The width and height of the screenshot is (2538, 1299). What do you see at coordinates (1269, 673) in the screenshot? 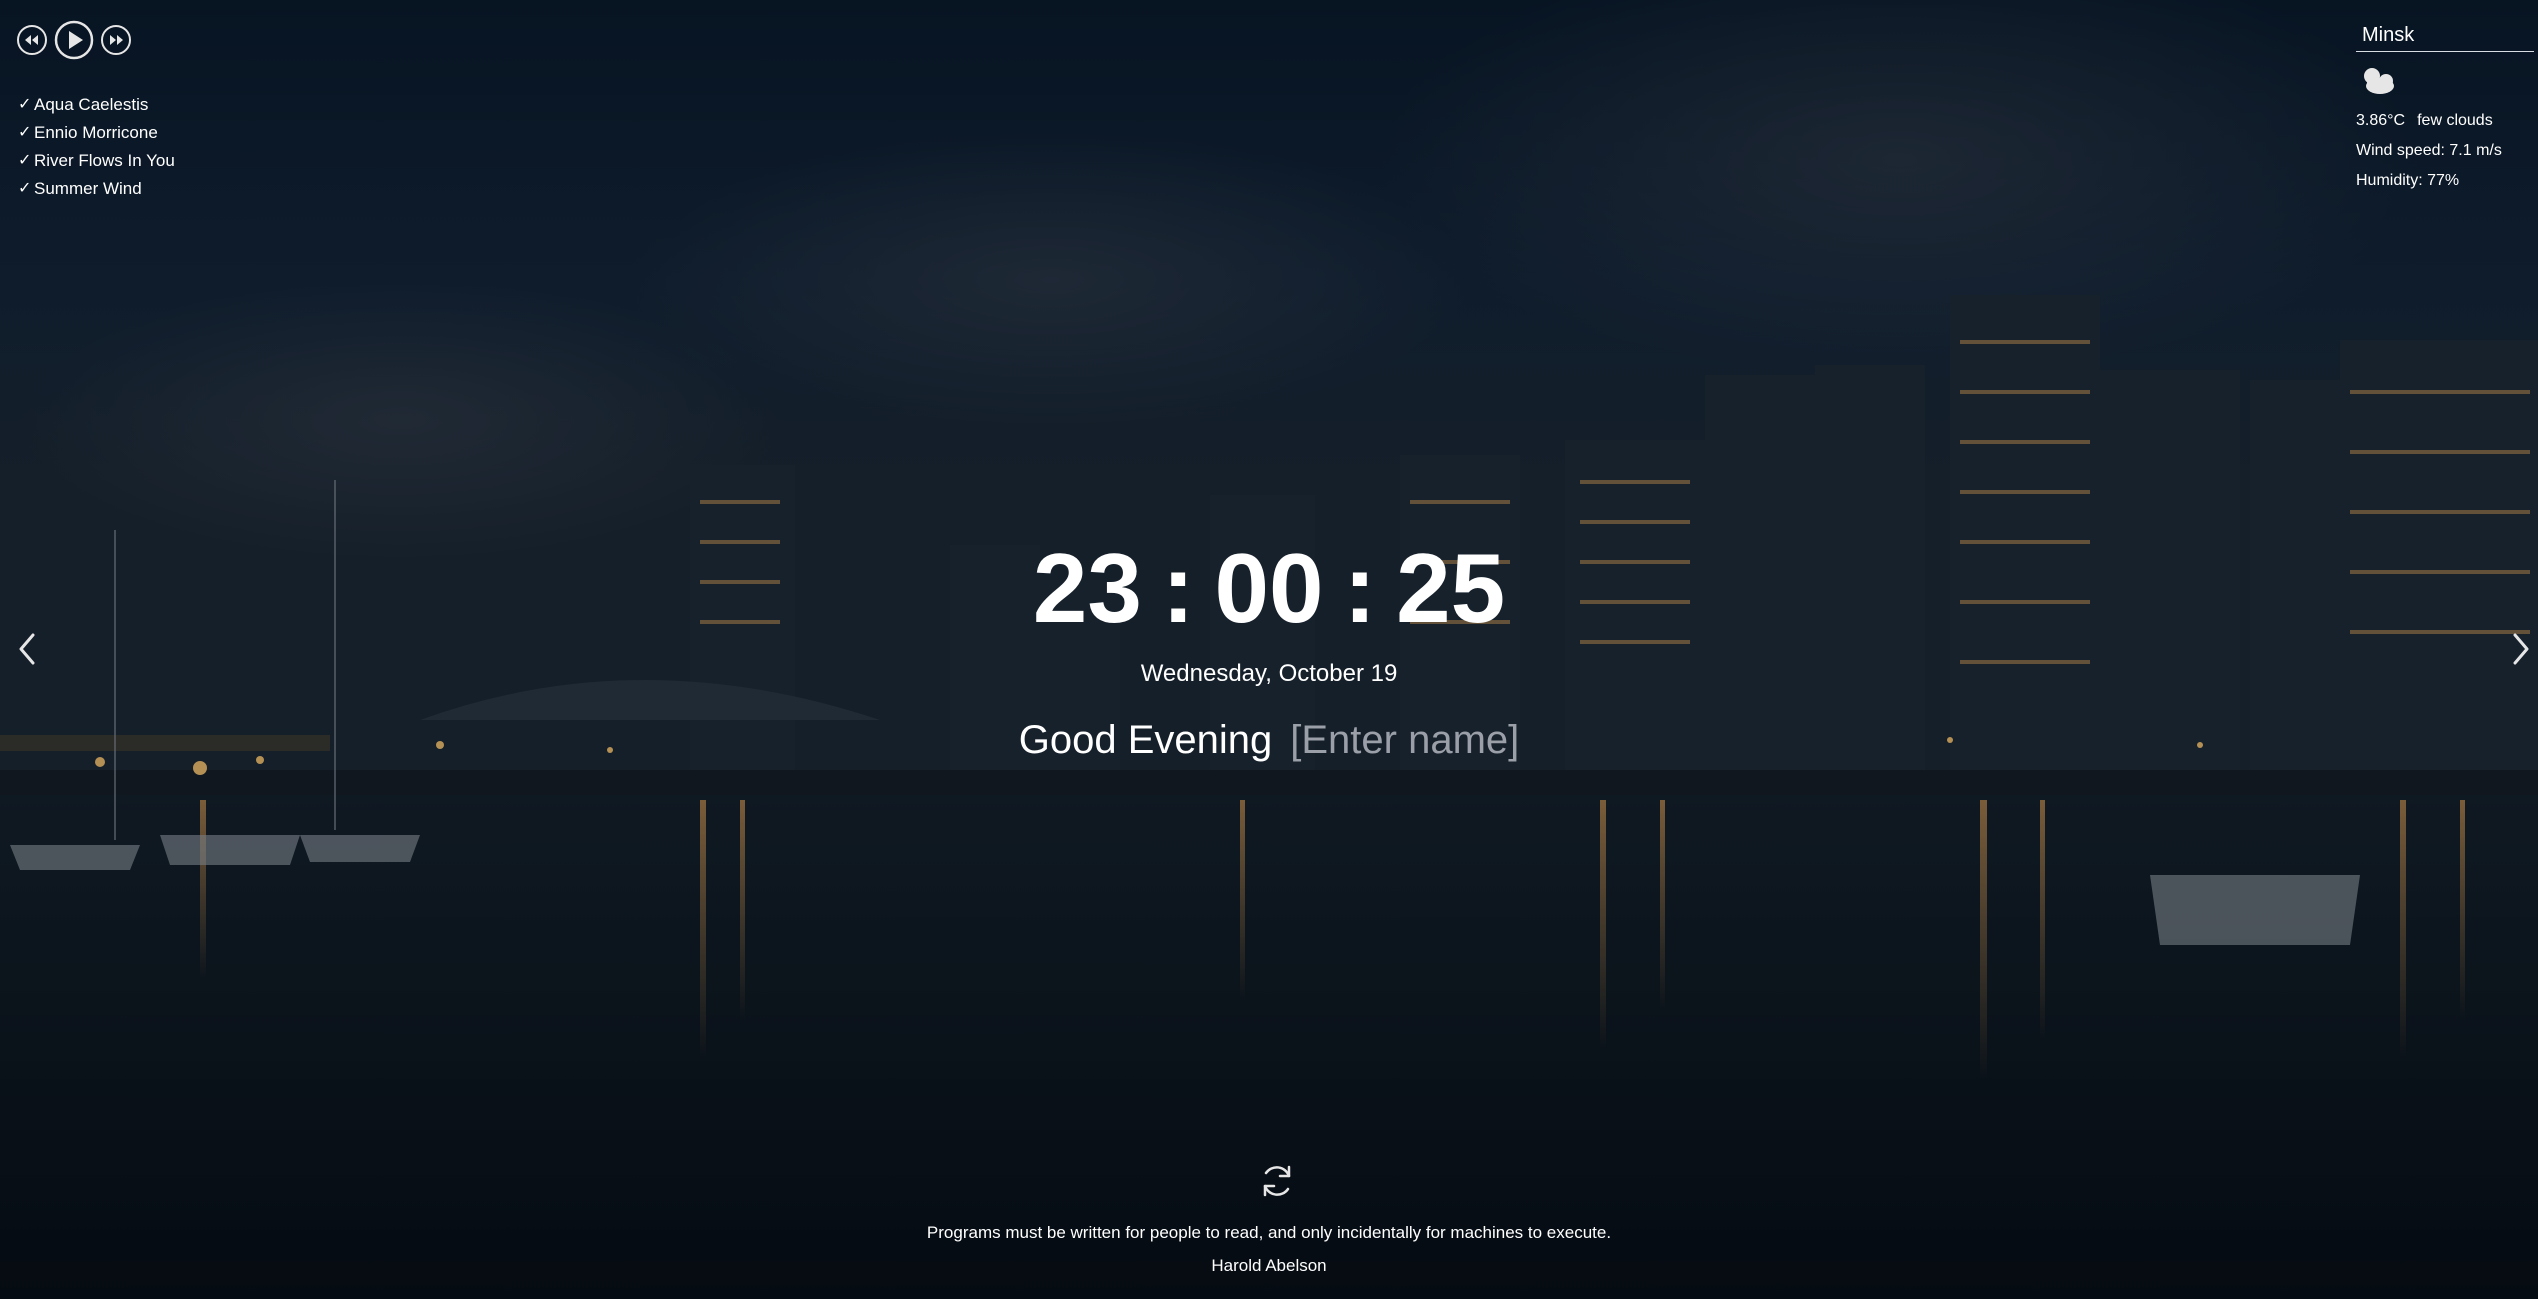
I see `date: Wednesday, October 19` at bounding box center [1269, 673].